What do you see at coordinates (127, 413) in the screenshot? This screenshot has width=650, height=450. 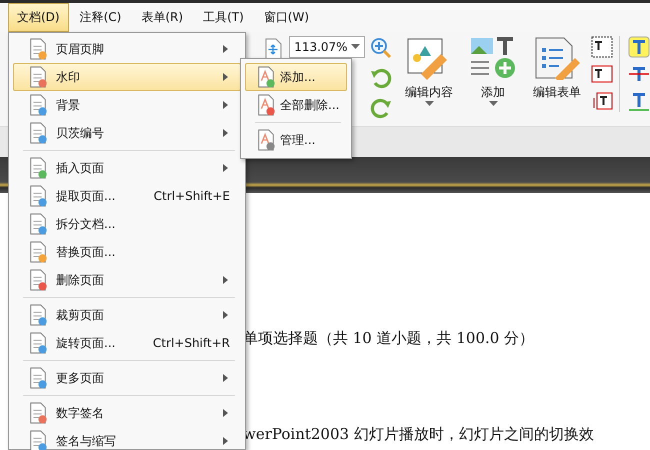 I see `menu-item: 数字签名` at bounding box center [127, 413].